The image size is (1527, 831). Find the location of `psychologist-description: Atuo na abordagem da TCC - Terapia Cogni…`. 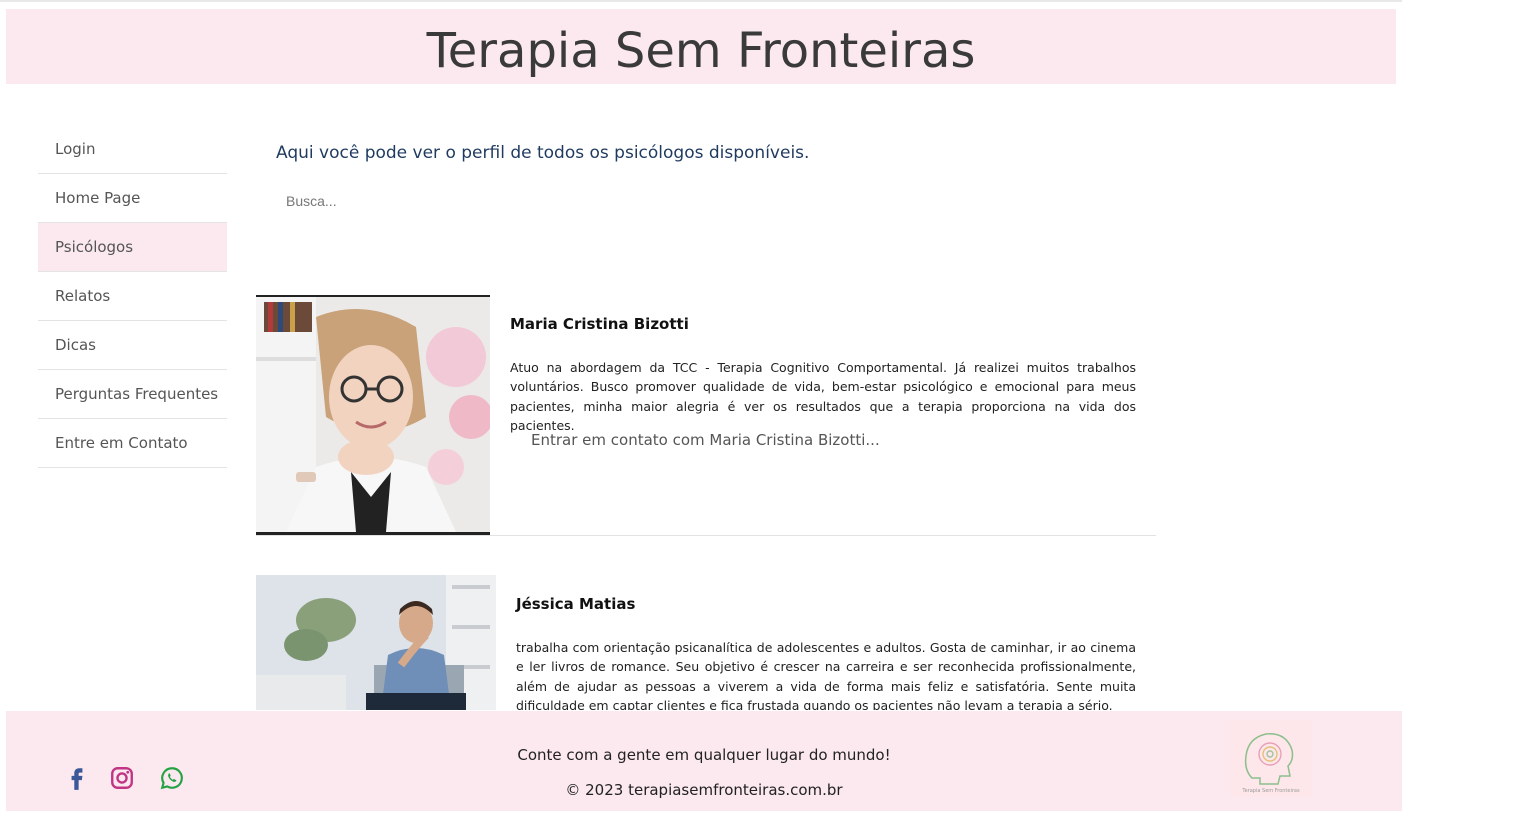

psychologist-description: Atuo na abordagem da TCC - Terapia Cogni… is located at coordinates (823, 396).